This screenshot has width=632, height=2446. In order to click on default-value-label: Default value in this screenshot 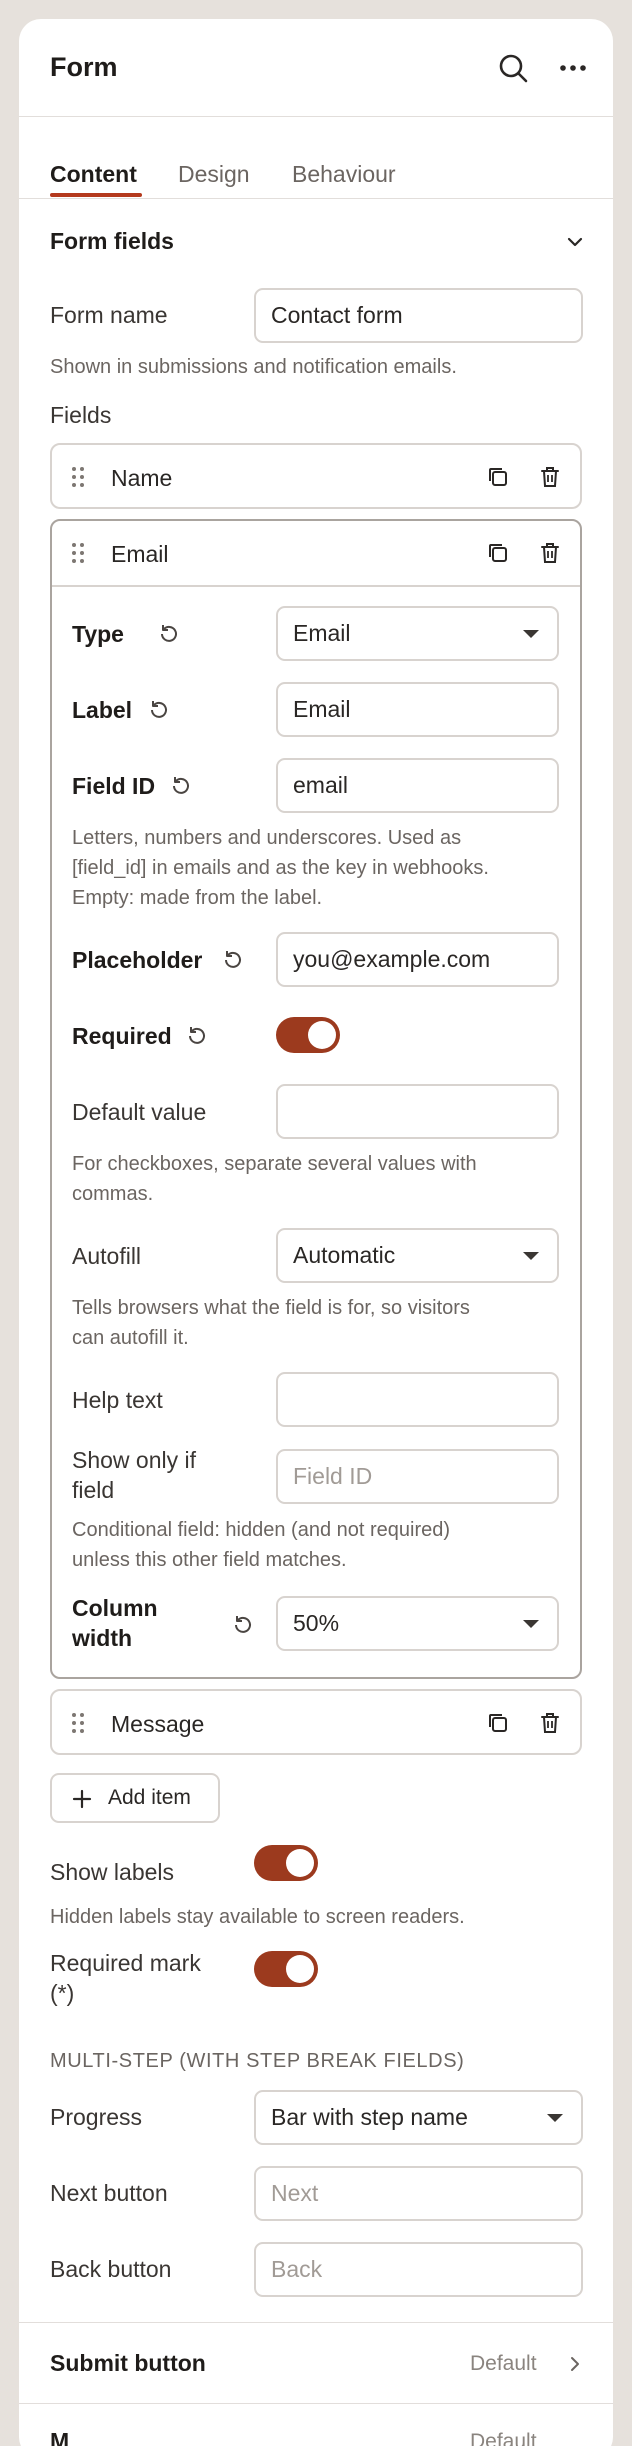, I will do `click(139, 1112)`.